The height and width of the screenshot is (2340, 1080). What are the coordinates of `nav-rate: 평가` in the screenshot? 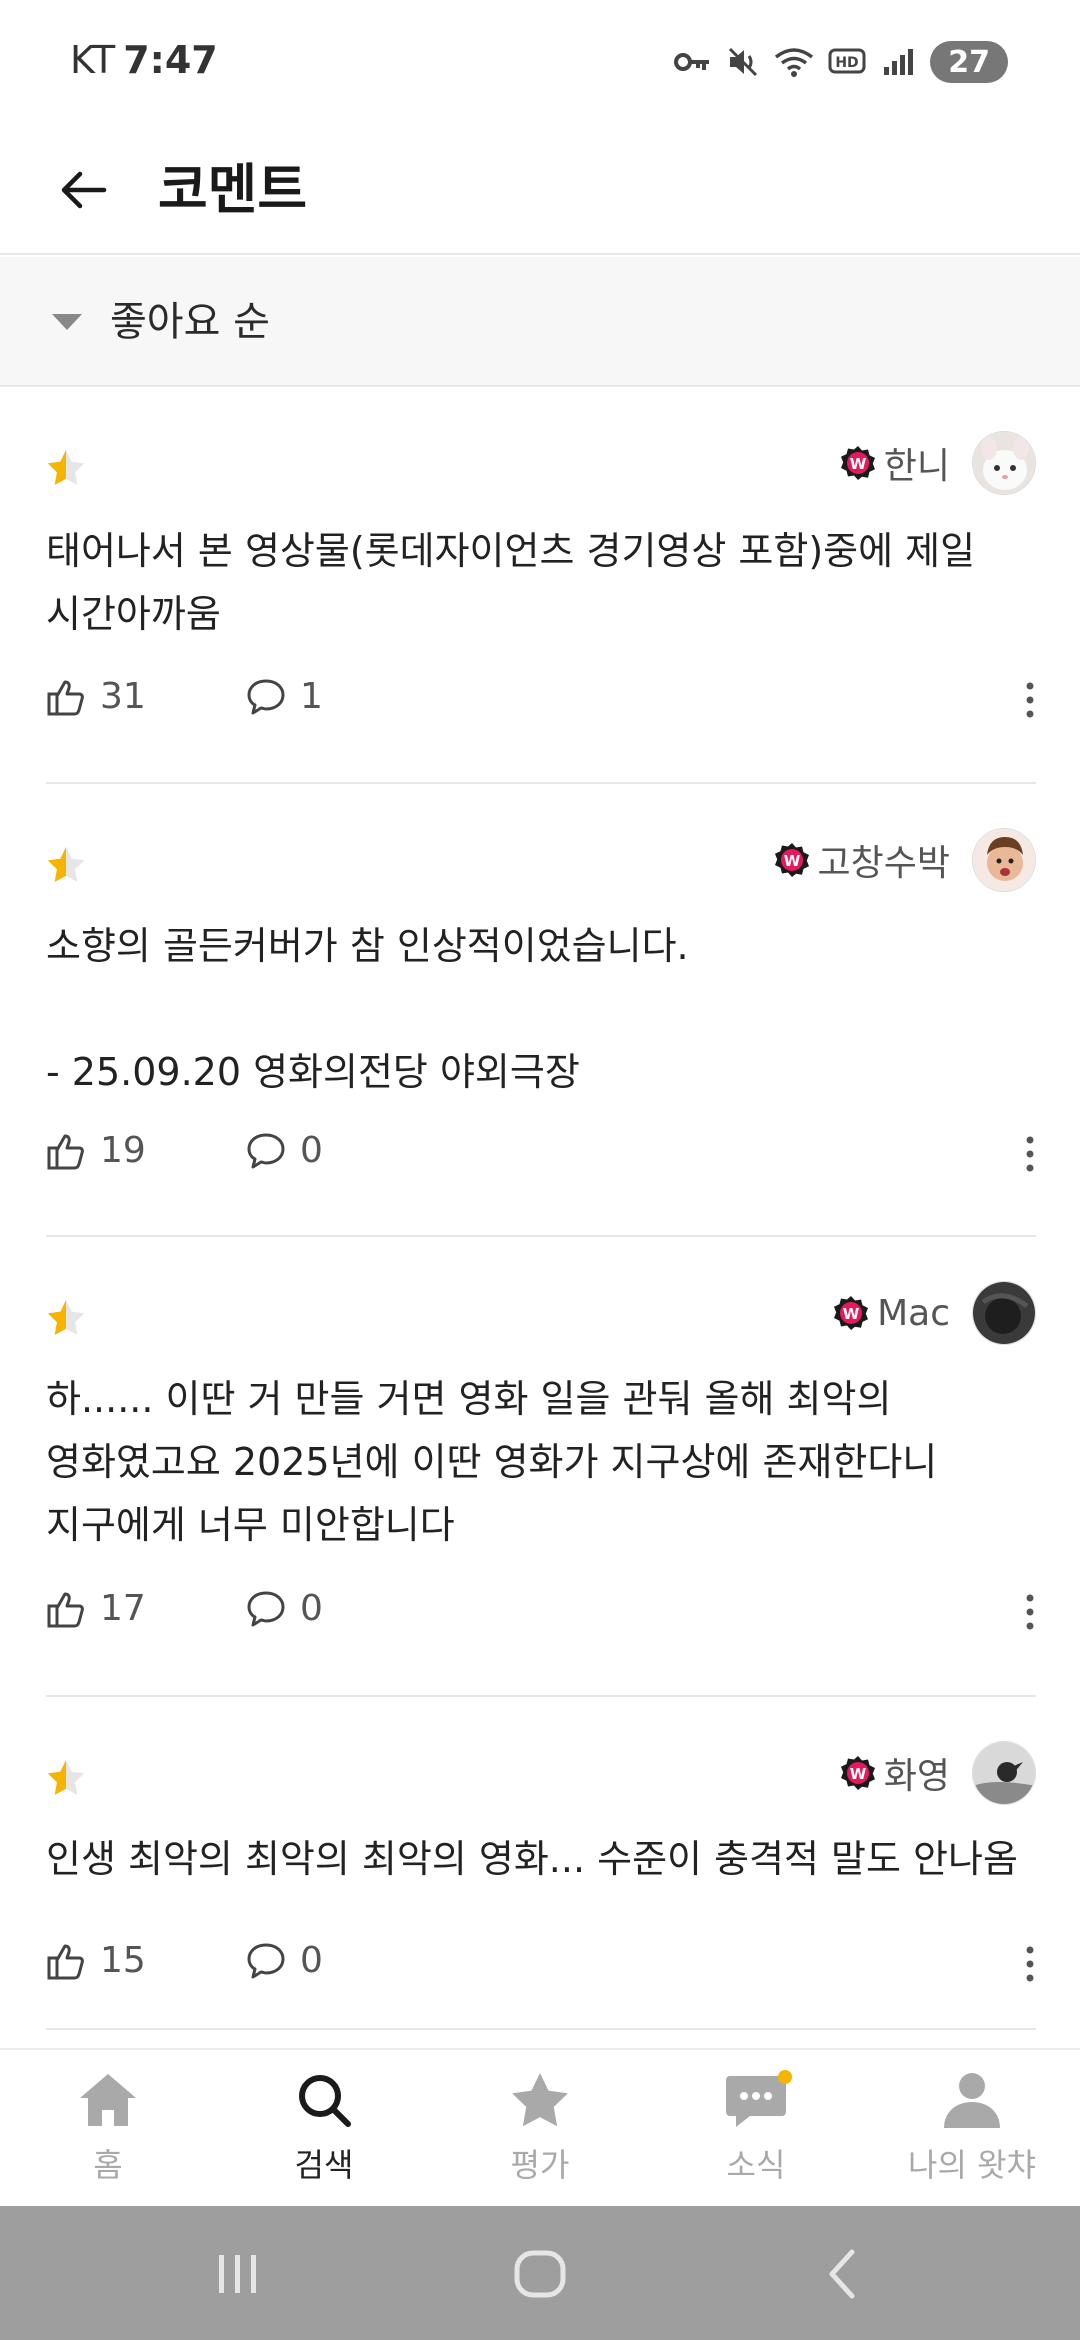 It's located at (540, 2135).